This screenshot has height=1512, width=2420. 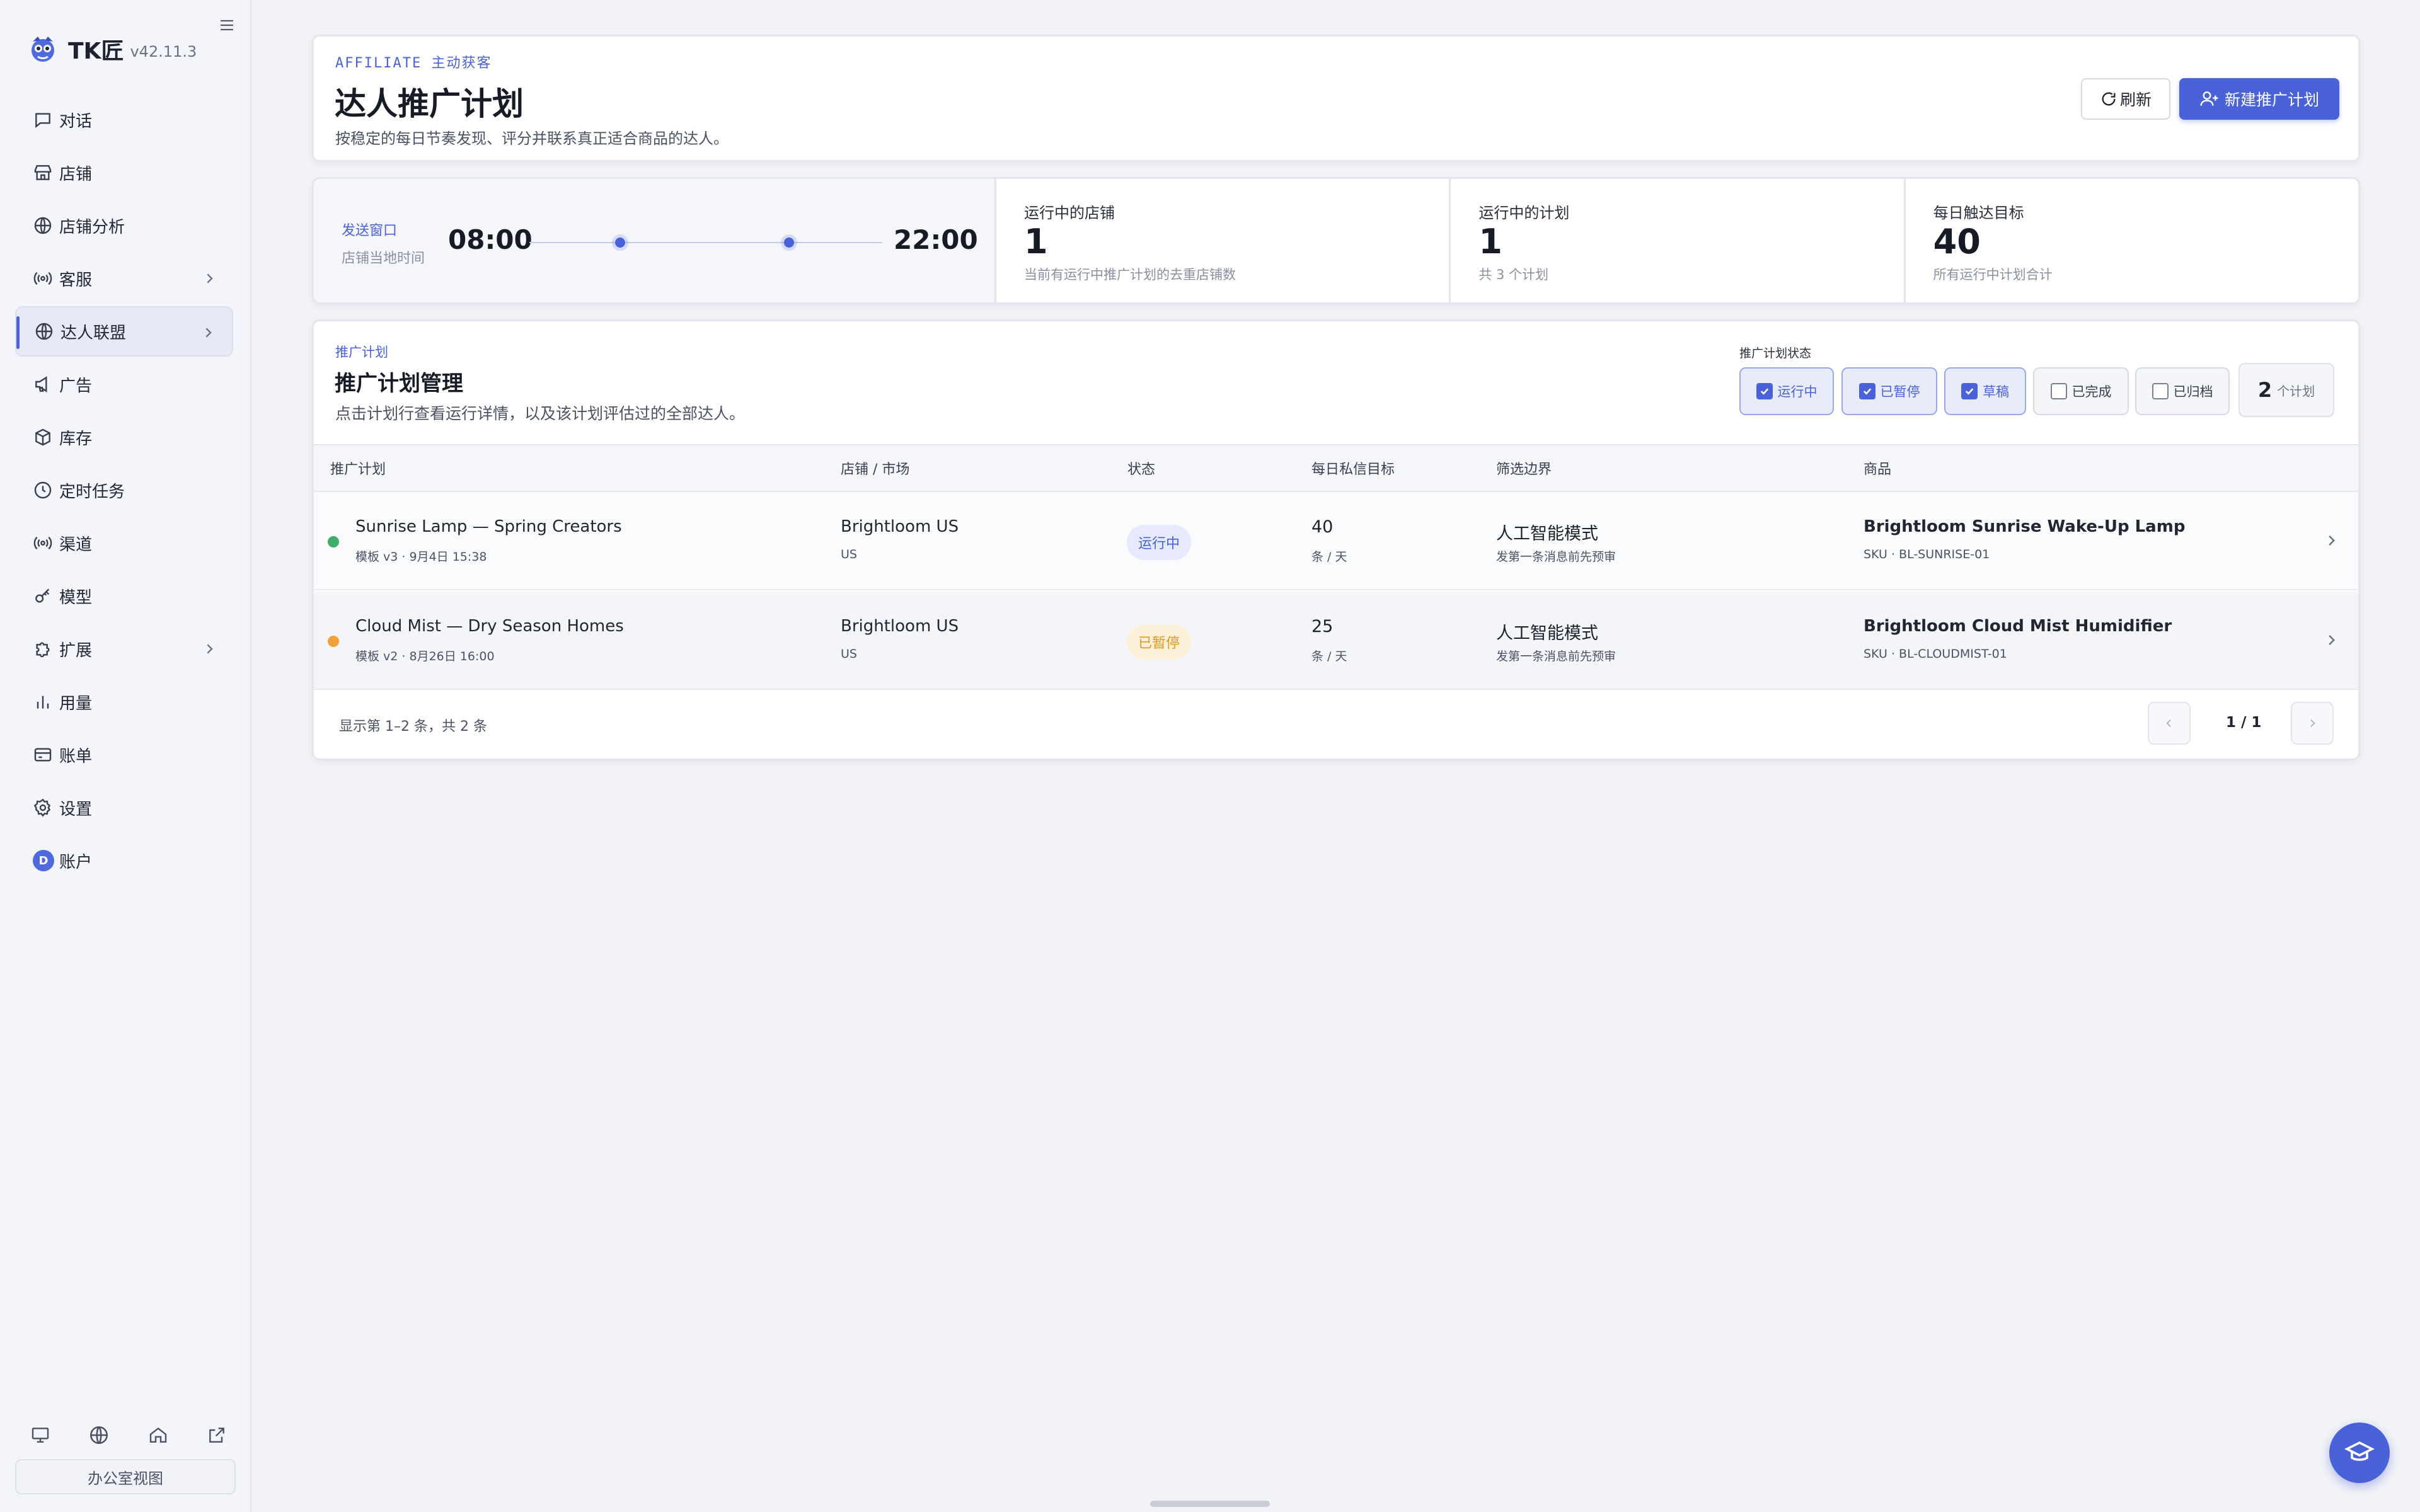 What do you see at coordinates (158, 1435) in the screenshot?
I see `home-icon` at bounding box center [158, 1435].